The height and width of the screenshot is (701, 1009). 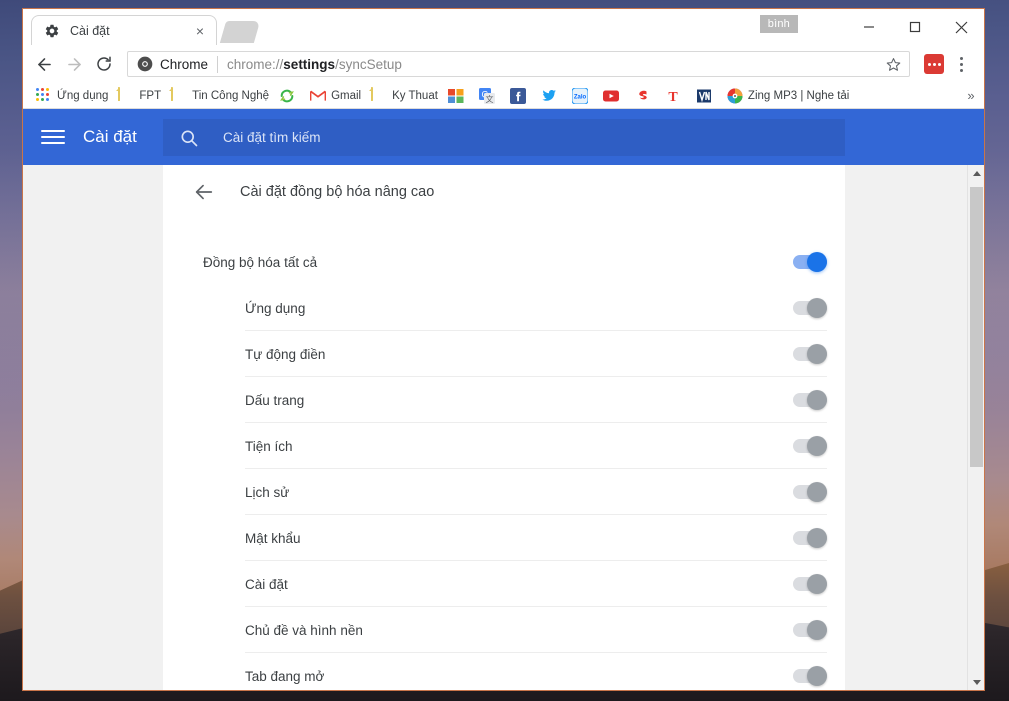 I want to click on facebook-icon, so click(x=517, y=95).